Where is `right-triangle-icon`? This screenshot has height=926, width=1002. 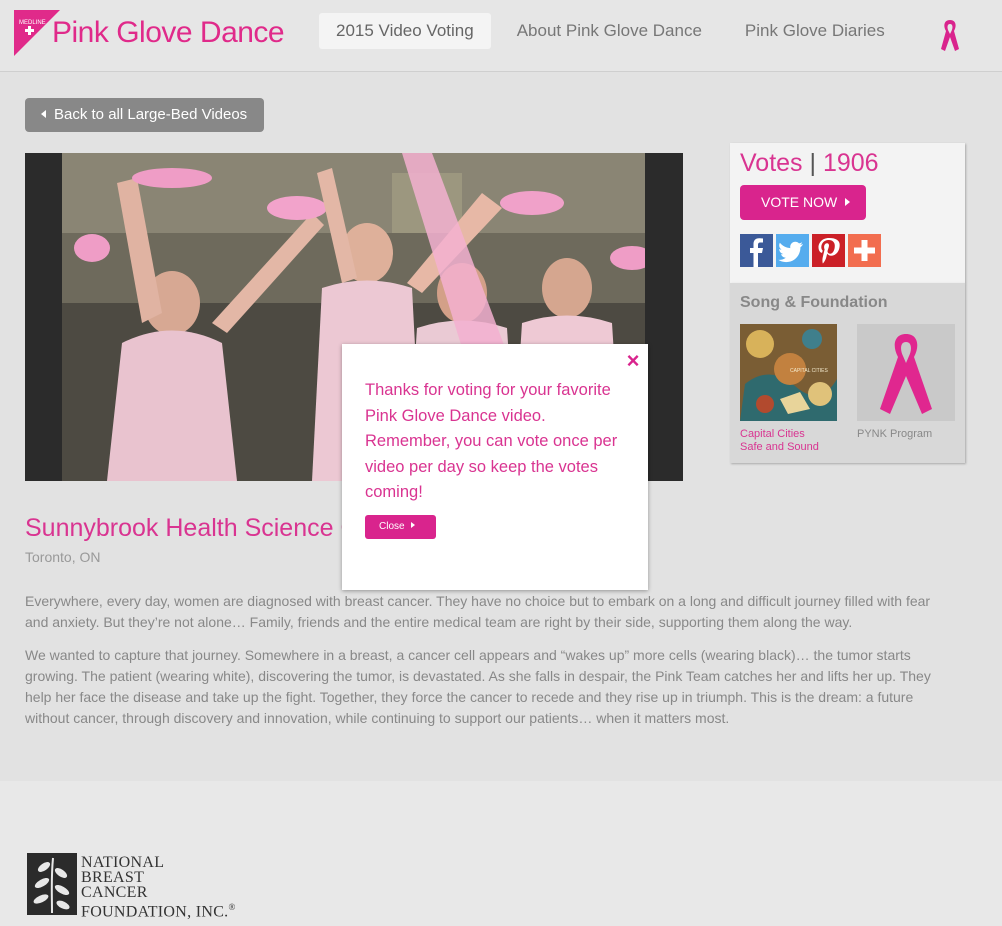
right-triangle-icon is located at coordinates (412, 525).